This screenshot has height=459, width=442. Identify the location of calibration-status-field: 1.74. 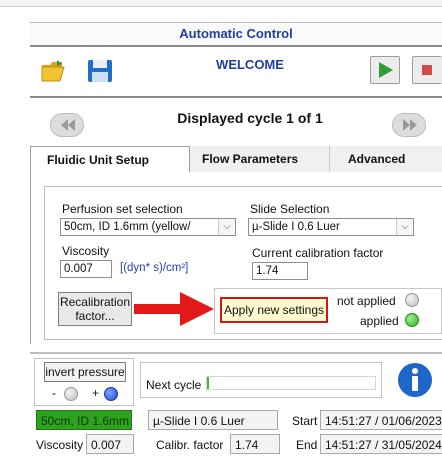
(255, 444).